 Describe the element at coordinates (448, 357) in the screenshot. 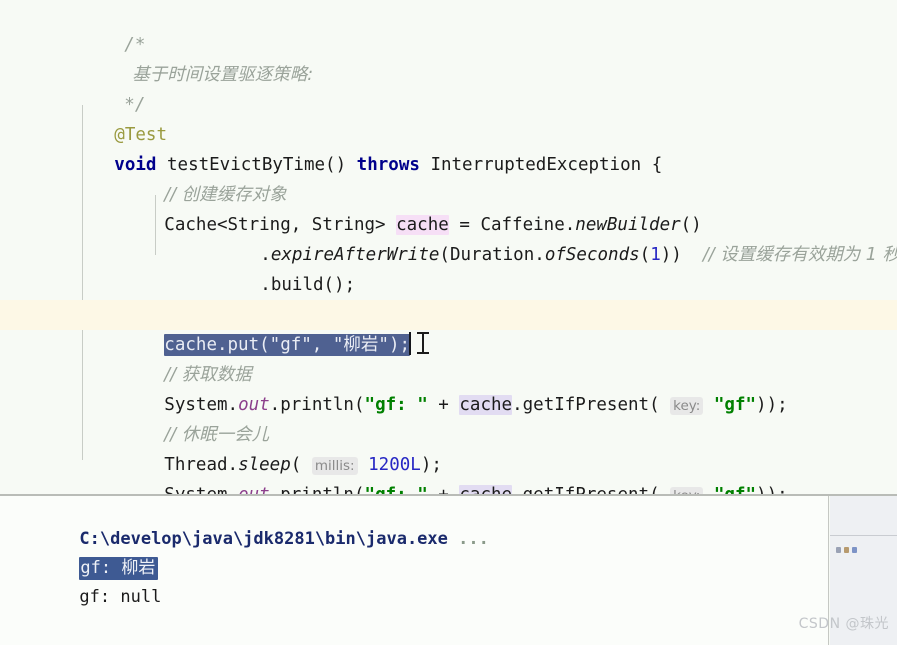

I see `code-line-comment-get: // 获取数据` at that location.